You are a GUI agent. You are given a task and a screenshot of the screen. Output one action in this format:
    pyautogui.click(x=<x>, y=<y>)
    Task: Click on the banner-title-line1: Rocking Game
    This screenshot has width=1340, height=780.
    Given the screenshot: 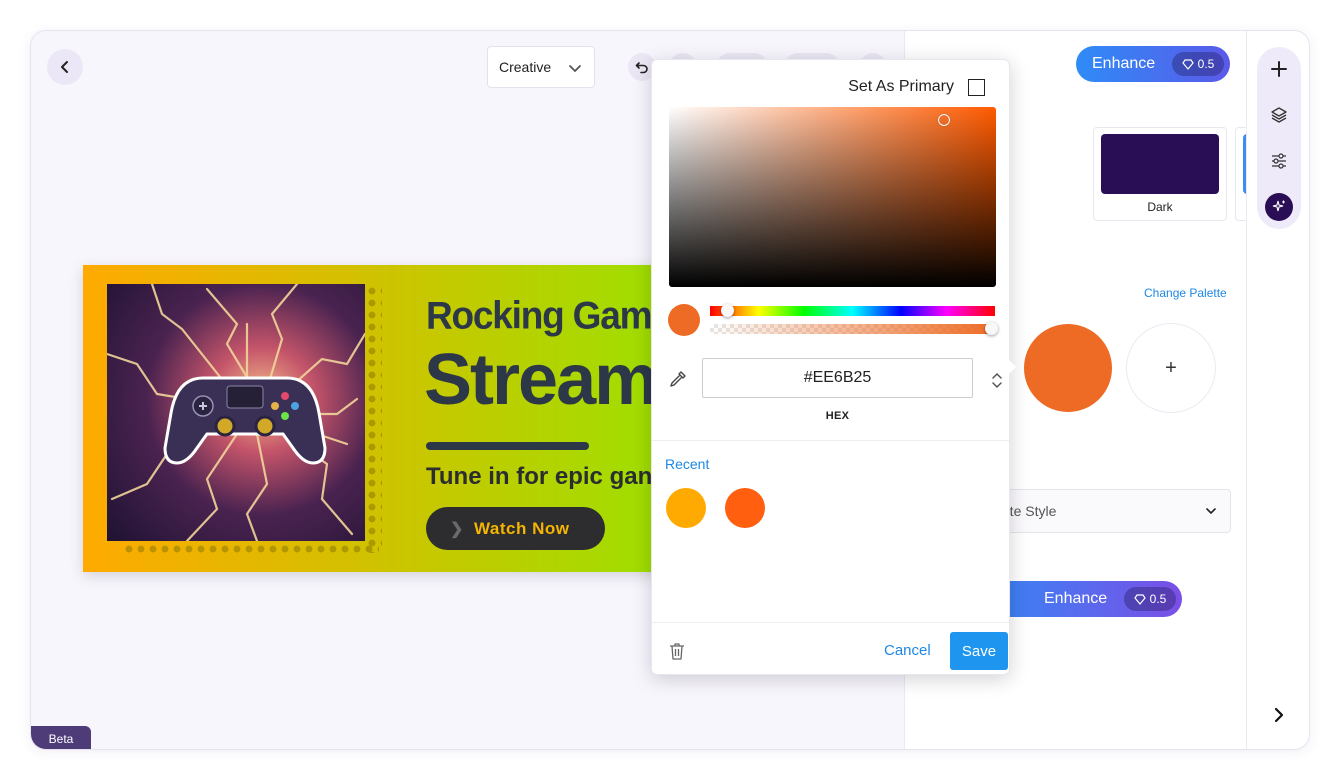 What is the action you would take?
    pyautogui.click(x=549, y=315)
    